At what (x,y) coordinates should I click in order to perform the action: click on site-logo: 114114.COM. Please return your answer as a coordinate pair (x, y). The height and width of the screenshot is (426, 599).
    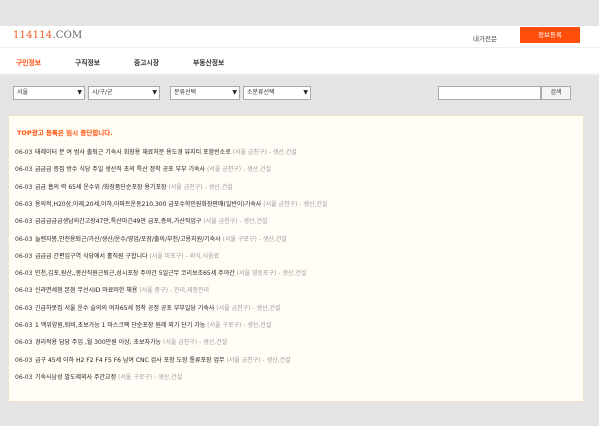
    Looking at the image, I should click on (47, 35).